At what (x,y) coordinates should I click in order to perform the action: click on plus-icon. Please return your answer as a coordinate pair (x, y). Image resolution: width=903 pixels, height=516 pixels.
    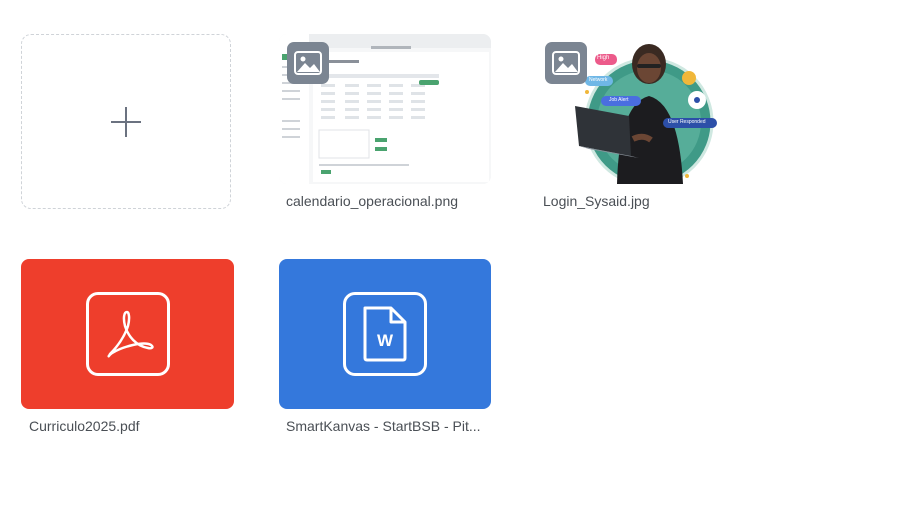
    Looking at the image, I should click on (126, 121).